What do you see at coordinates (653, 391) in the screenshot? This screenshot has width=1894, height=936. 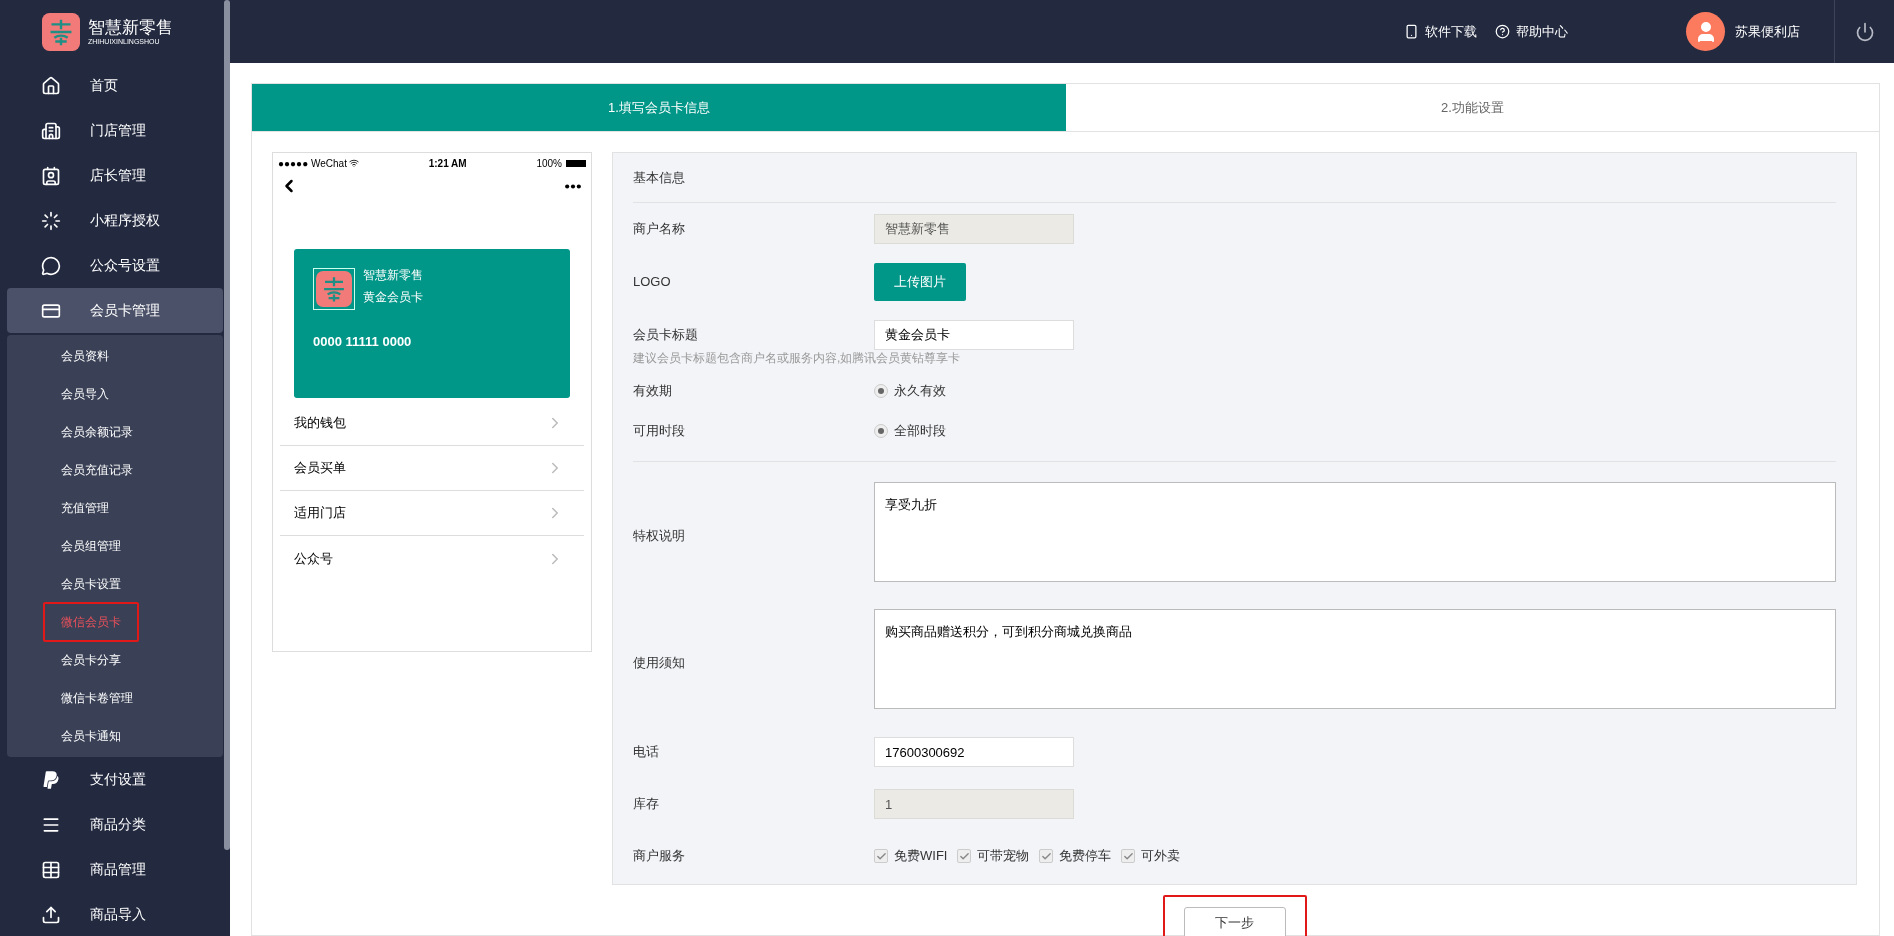 I see `field-label: 有效期` at bounding box center [653, 391].